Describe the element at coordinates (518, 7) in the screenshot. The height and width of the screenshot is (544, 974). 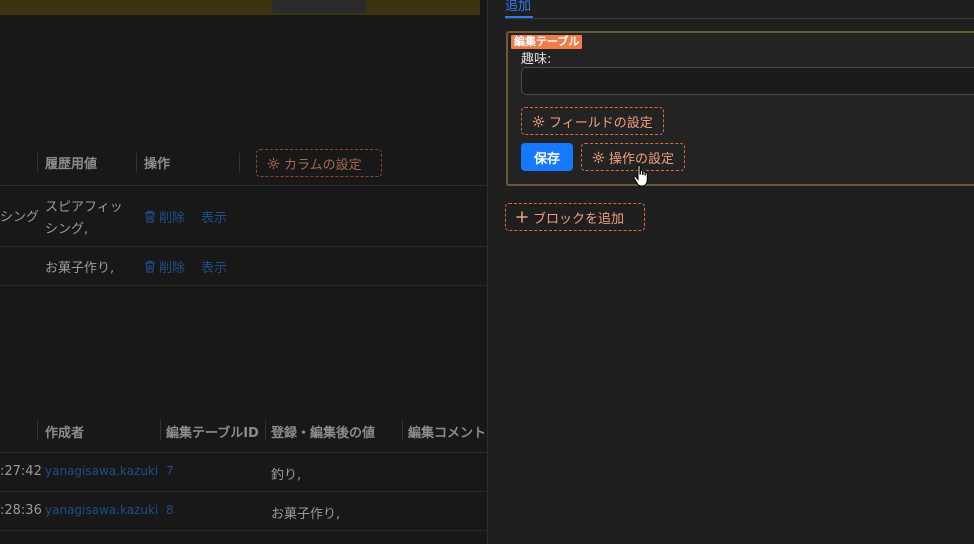
I see `tab-add: 追加` at that location.